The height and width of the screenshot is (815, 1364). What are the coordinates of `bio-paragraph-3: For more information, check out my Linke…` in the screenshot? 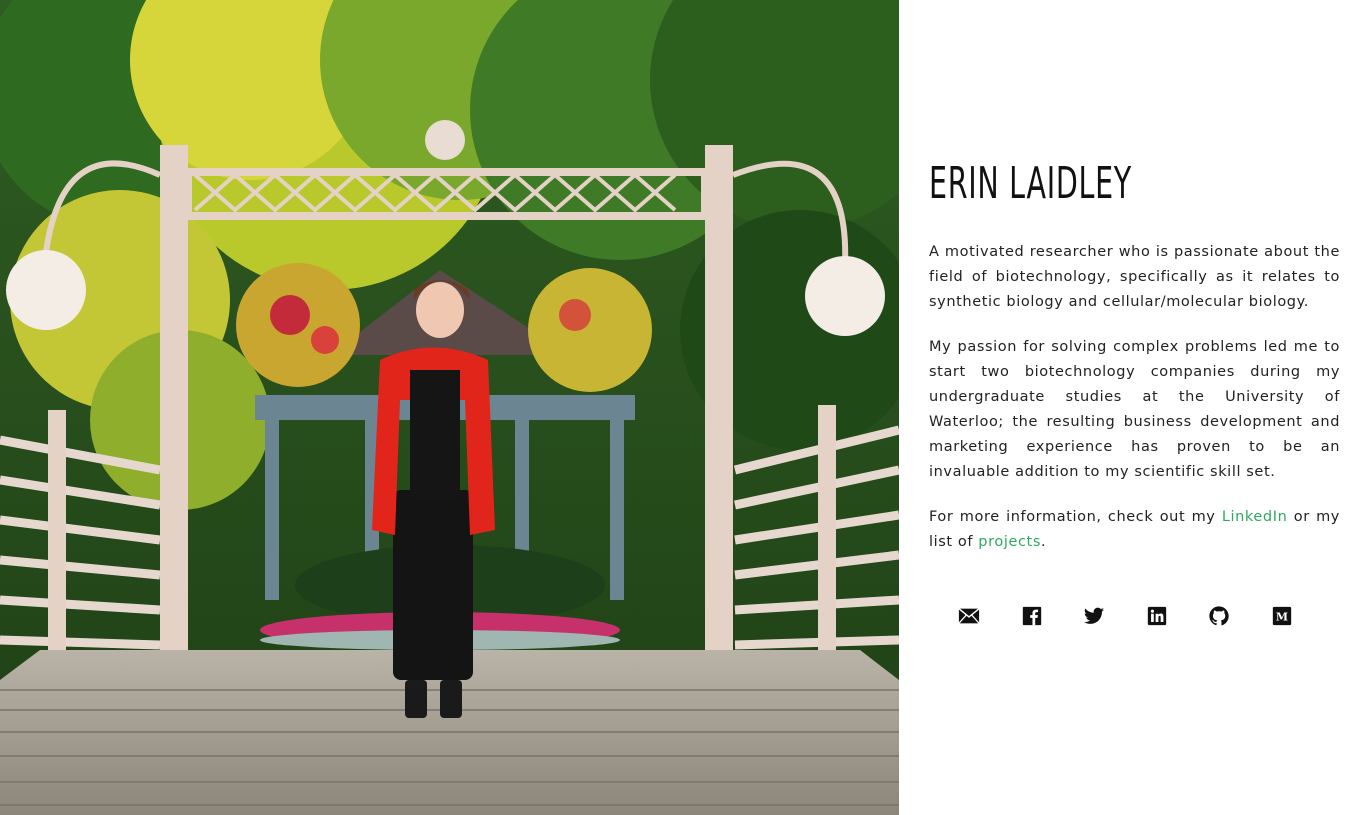 It's located at (1134, 530).